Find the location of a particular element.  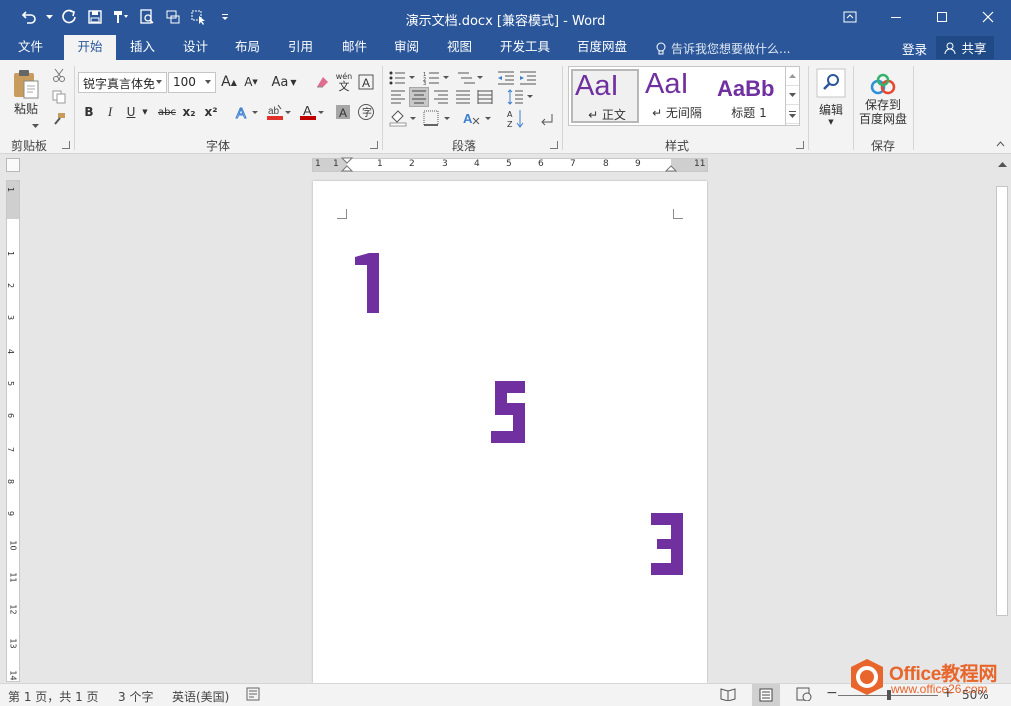

tab-baidu-netdisk: 百度网盘 is located at coordinates (602, 47).